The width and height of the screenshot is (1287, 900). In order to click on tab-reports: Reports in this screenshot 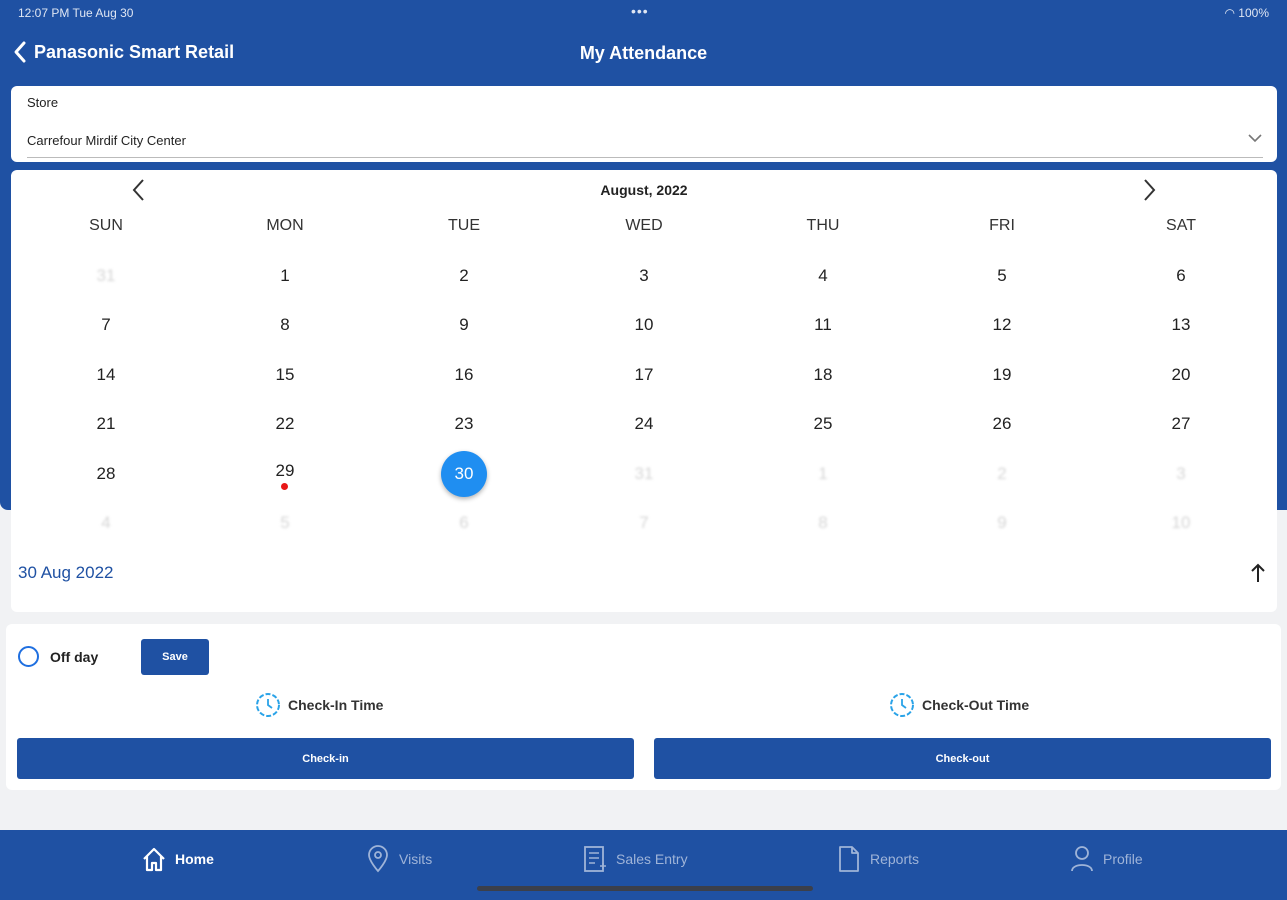, I will do `click(877, 859)`.